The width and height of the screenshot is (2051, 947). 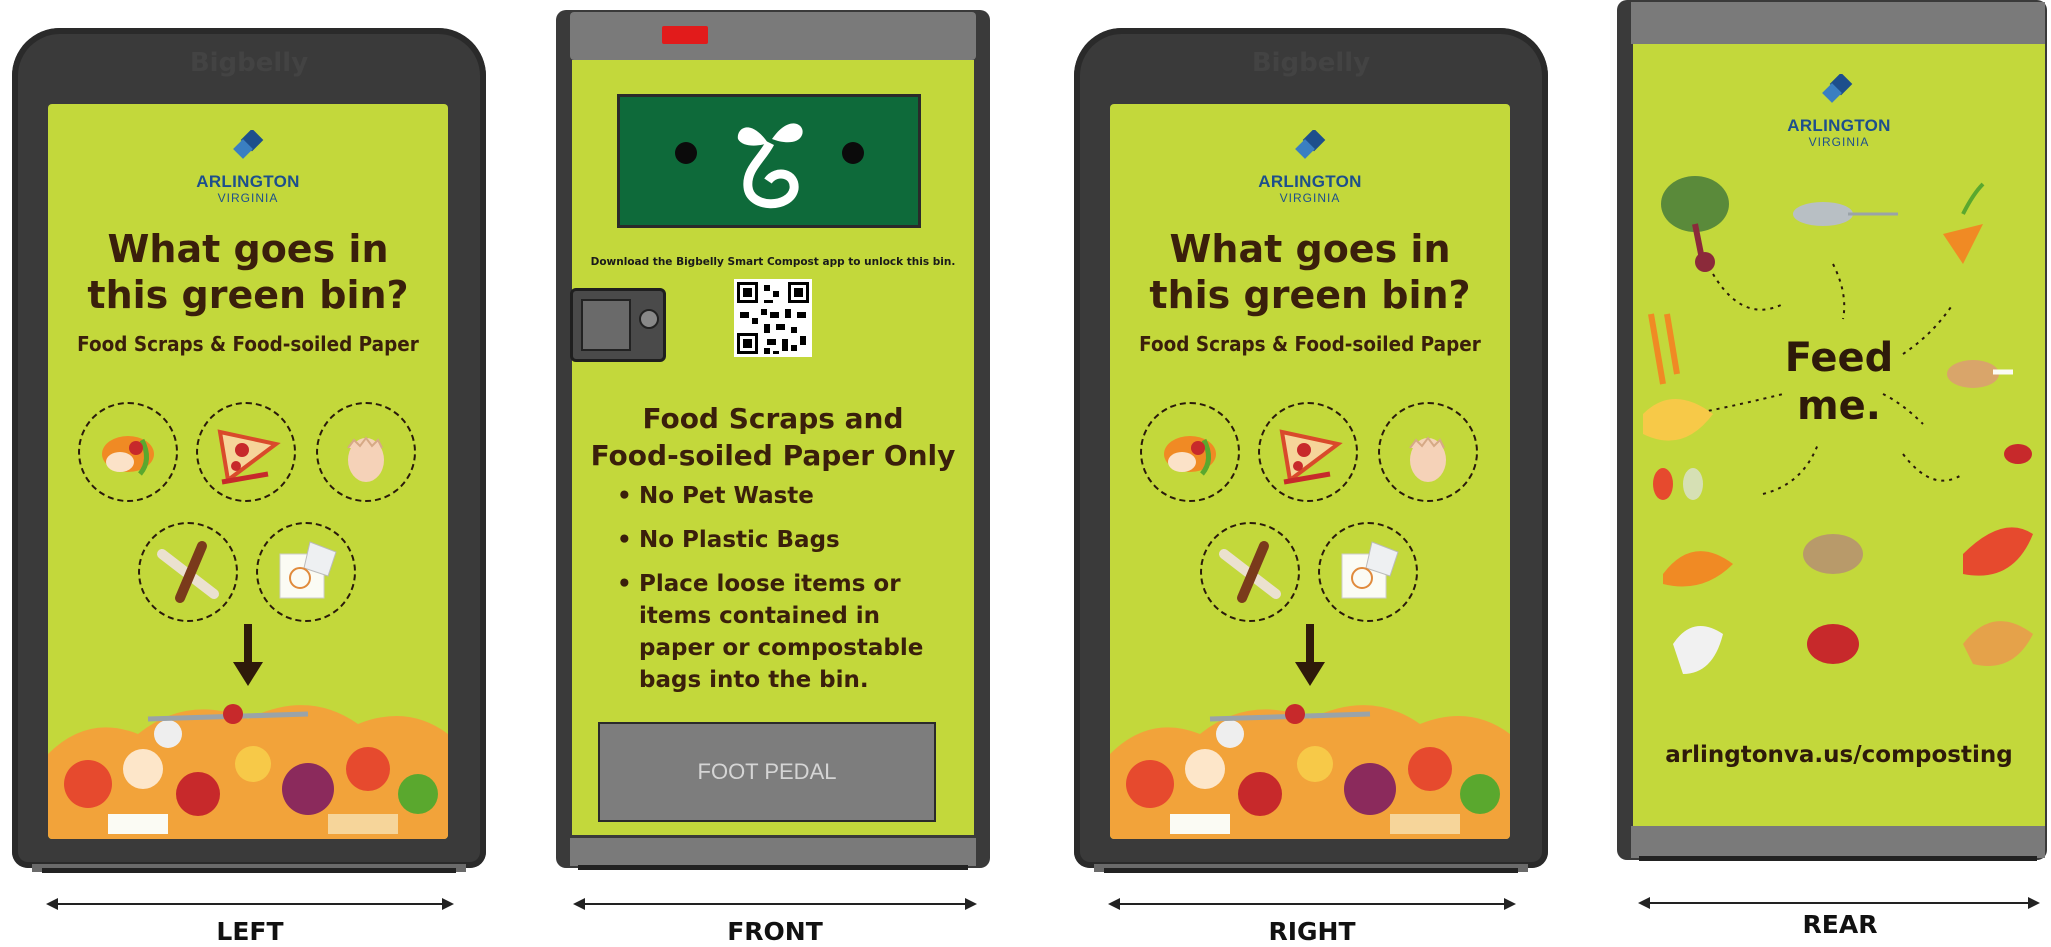 I want to click on front-title-line-1: Food Scraps and, so click(x=773, y=418).